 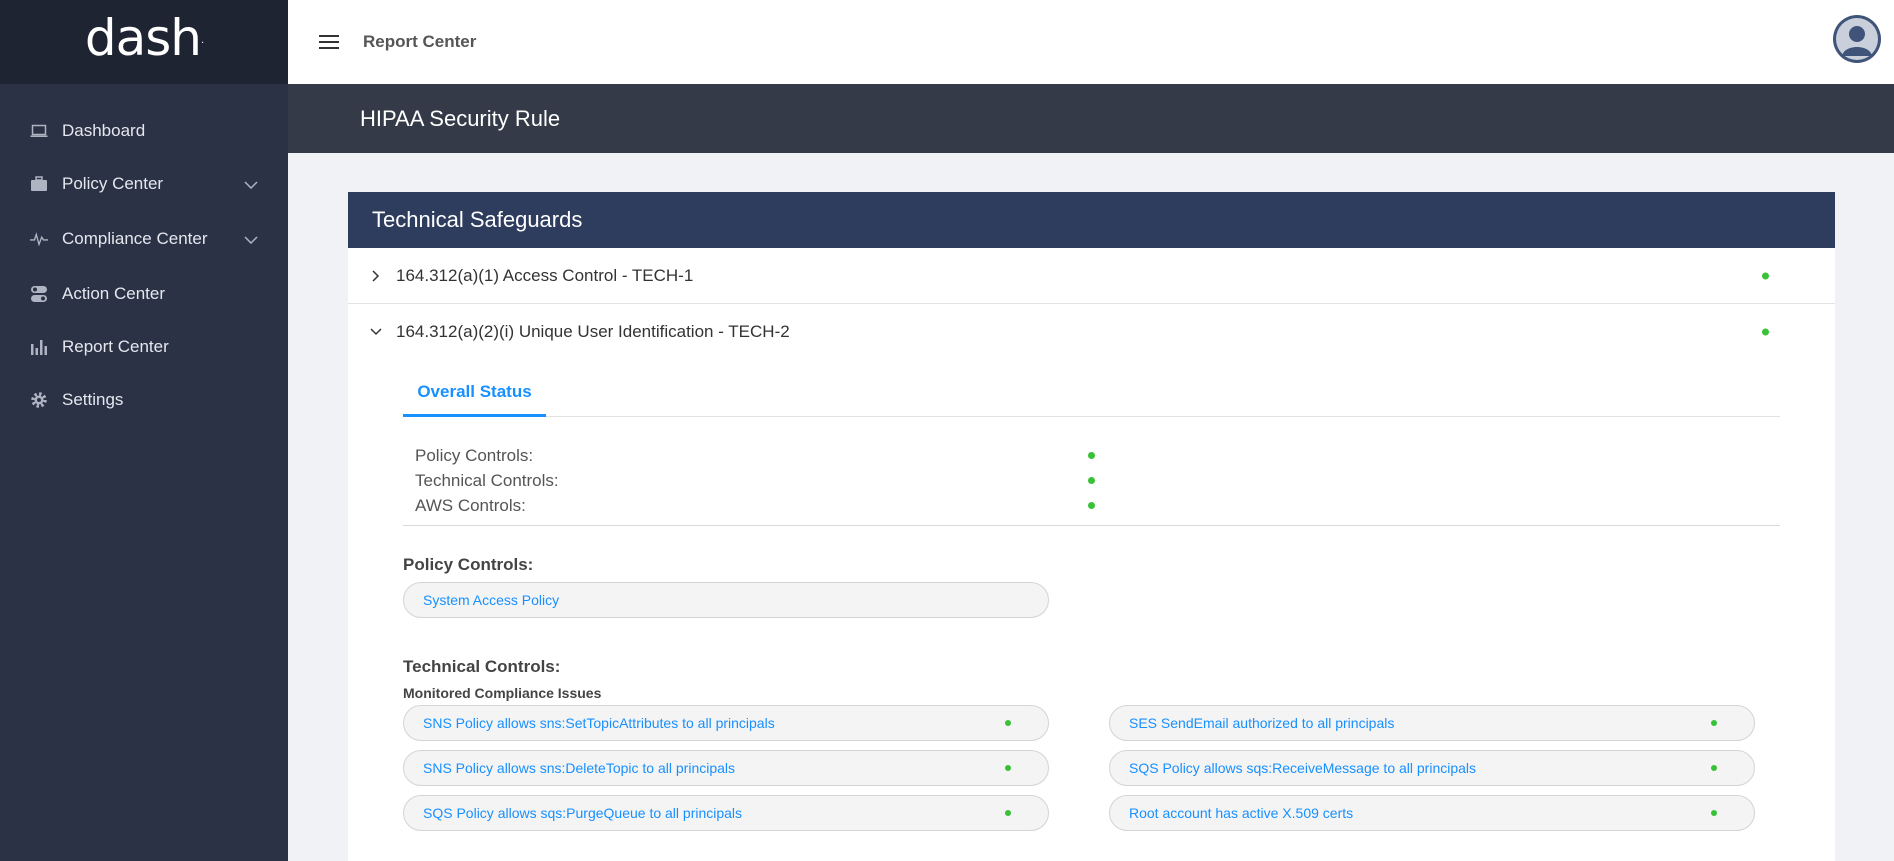 I want to click on hamburger-icon, so click(x=329, y=42).